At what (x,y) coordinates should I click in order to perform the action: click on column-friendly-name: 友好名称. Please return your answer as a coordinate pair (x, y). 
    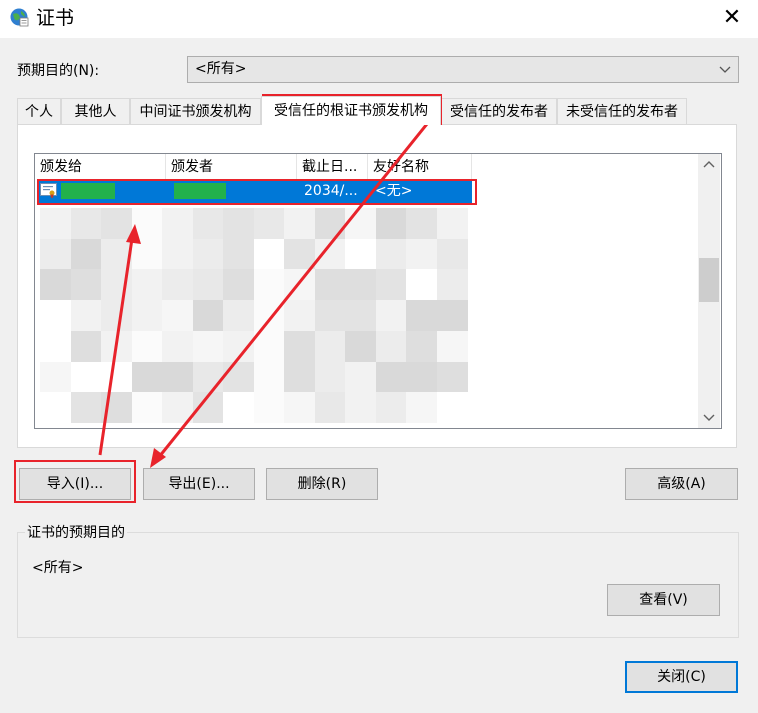
    Looking at the image, I should click on (420, 166).